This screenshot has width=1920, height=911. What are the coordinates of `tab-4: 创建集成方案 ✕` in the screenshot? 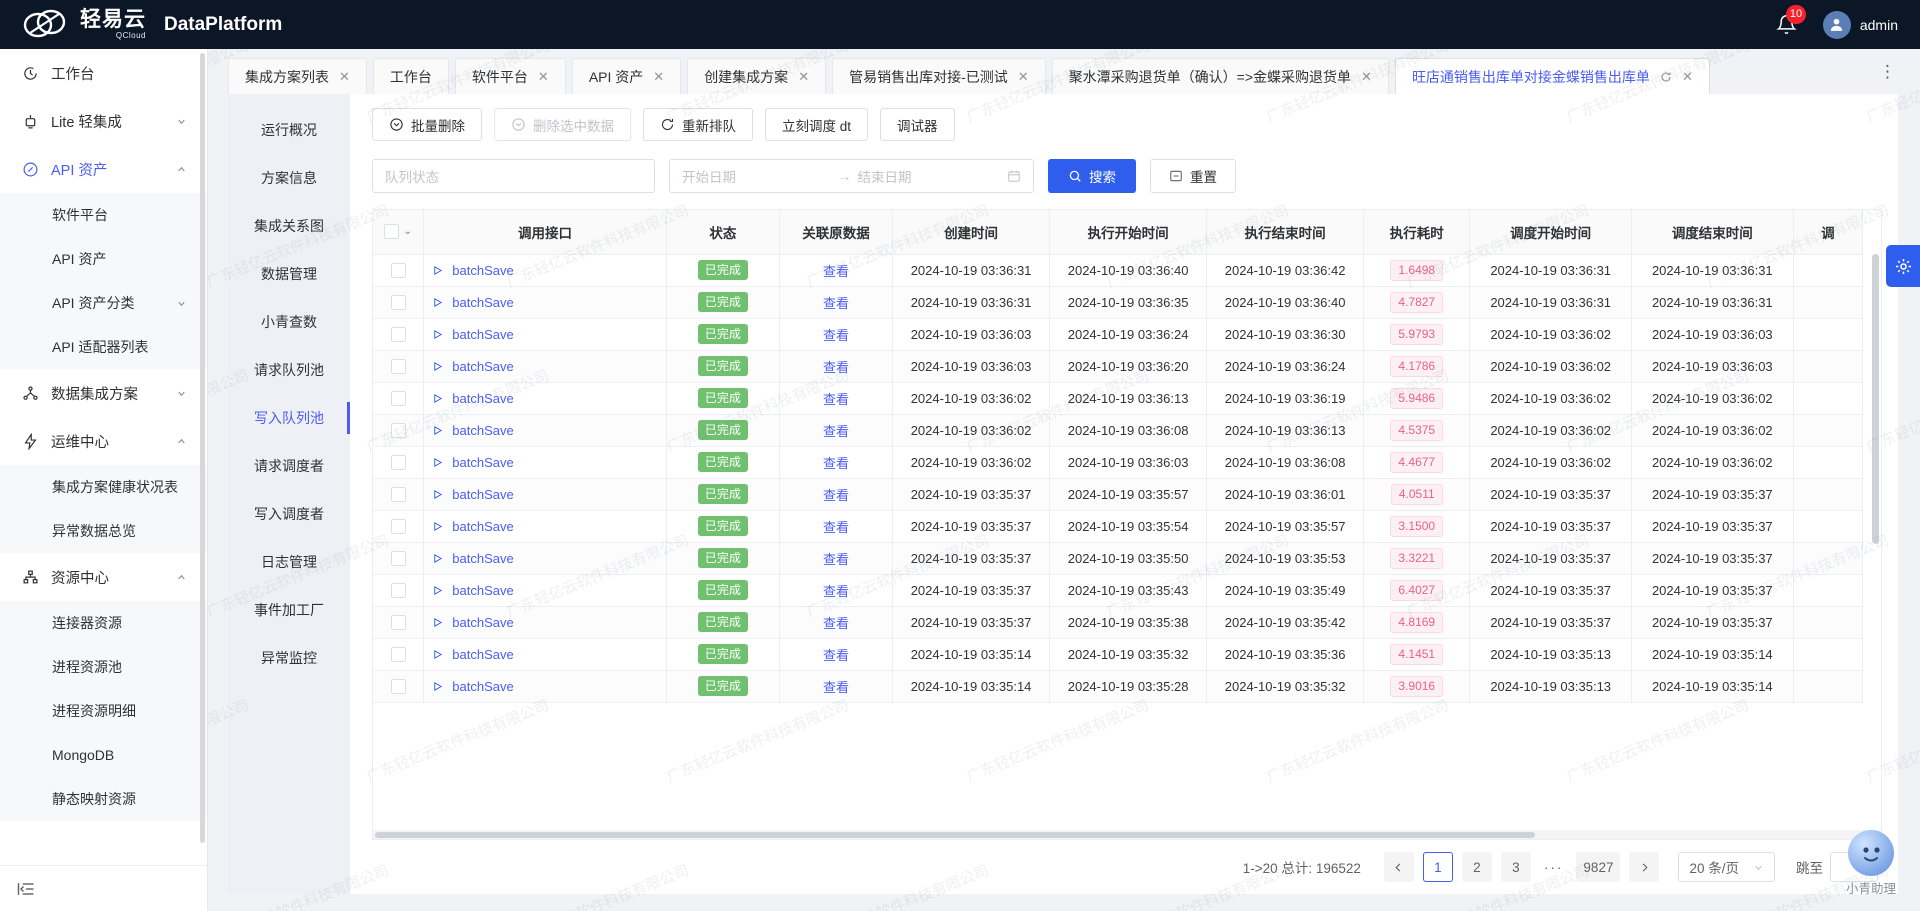 It's located at (757, 76).